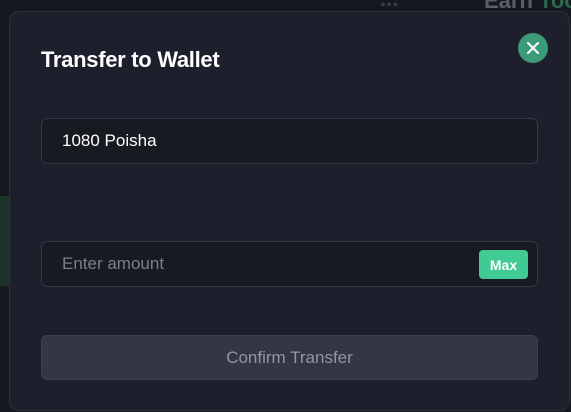  Describe the element at coordinates (130, 59) in the screenshot. I see `modal-title: Transfer to Wallet` at that location.